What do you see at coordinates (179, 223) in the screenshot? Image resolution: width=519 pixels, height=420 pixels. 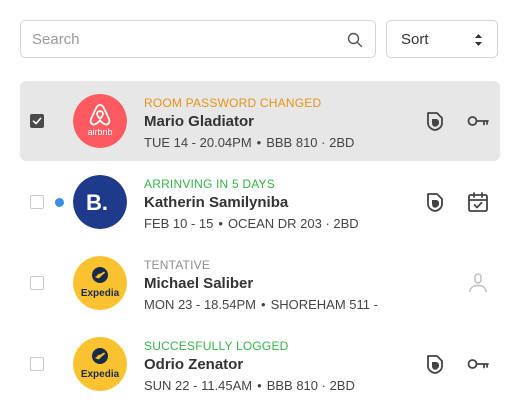 I see `booking-date: FEB 10 - 15` at bounding box center [179, 223].